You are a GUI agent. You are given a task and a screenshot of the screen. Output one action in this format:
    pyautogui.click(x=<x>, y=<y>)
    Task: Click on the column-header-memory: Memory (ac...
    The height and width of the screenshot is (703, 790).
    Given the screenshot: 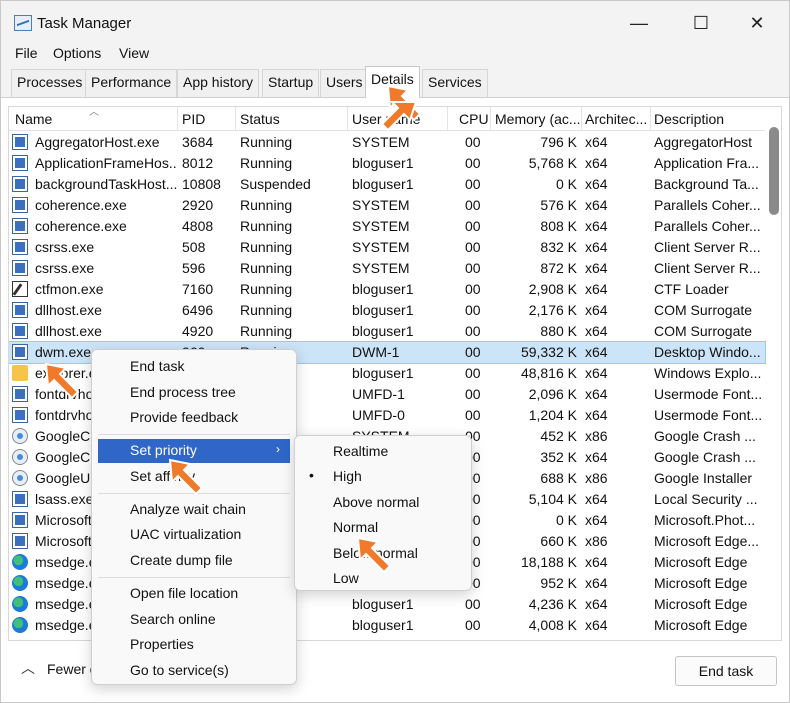 What is the action you would take?
    pyautogui.click(x=538, y=119)
    